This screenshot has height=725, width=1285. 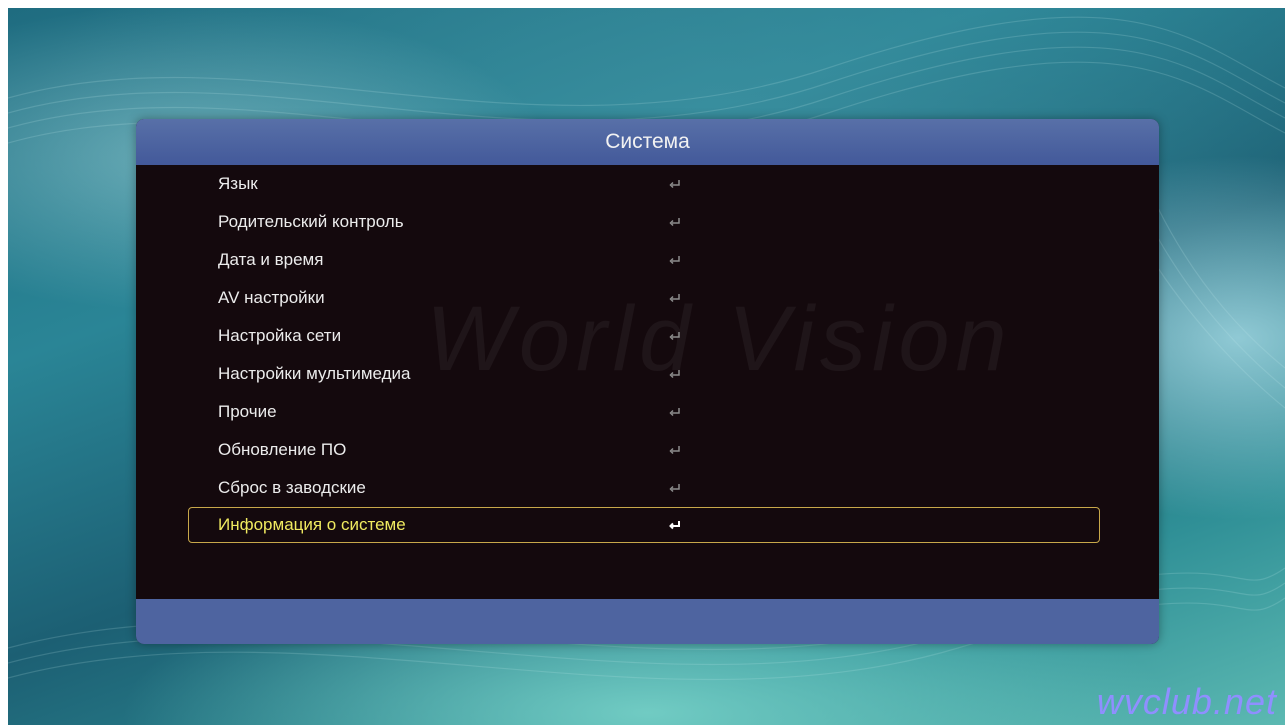 I want to click on menu-item-label: AV настройки, so click(x=271, y=297).